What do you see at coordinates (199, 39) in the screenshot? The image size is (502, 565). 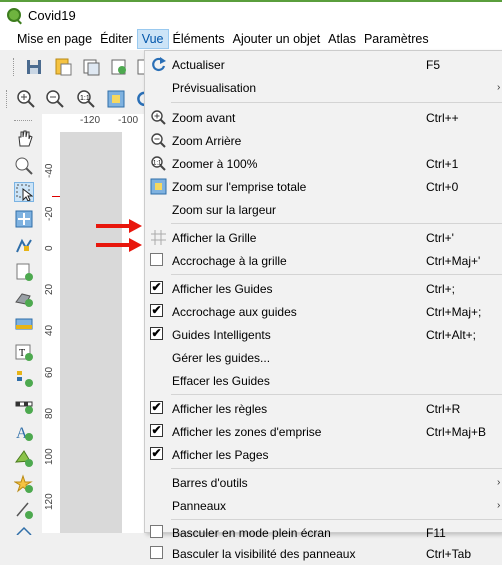 I see `menu-elements: Éléments` at bounding box center [199, 39].